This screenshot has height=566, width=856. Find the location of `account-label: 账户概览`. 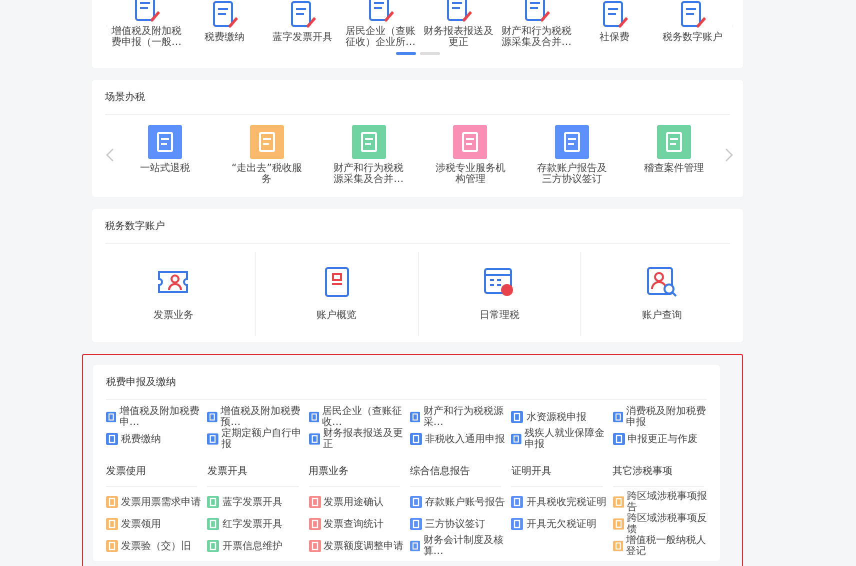

account-label: 账户概览 is located at coordinates (336, 315).